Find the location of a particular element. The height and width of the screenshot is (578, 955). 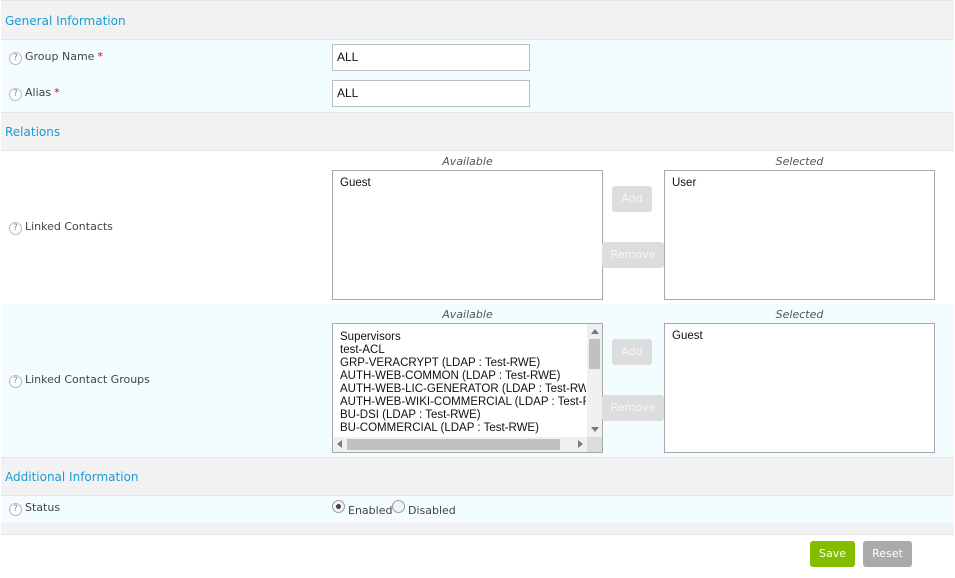

reset-button: Reset is located at coordinates (887, 554).